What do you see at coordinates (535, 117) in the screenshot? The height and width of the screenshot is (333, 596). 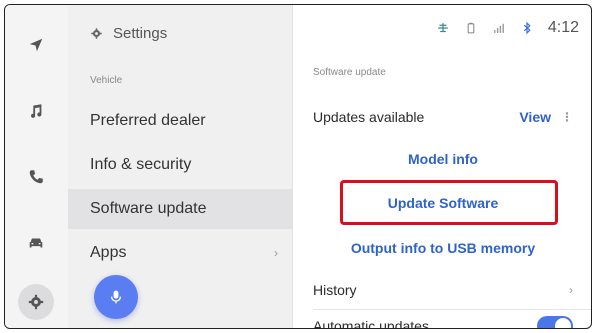 I see `view-label: View` at bounding box center [535, 117].